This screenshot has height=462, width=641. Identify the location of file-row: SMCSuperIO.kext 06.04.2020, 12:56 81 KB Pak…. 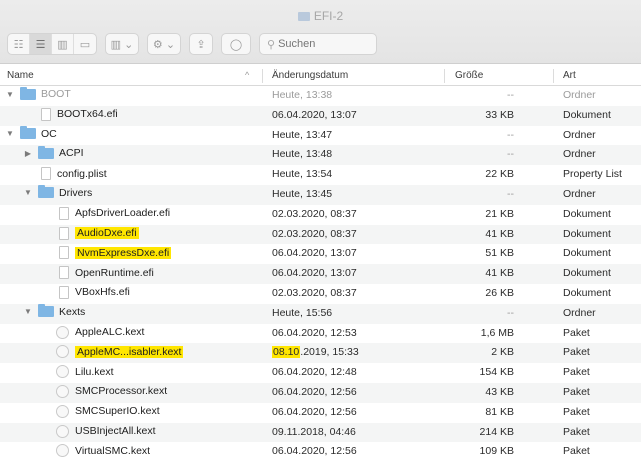
(320, 413).